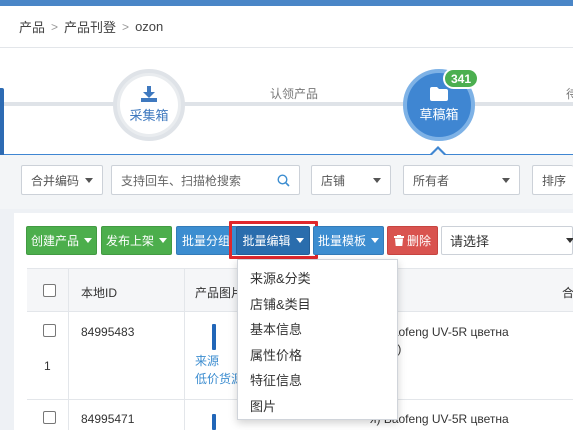 The width and height of the screenshot is (573, 430). I want to click on trash-icon, so click(398, 240).